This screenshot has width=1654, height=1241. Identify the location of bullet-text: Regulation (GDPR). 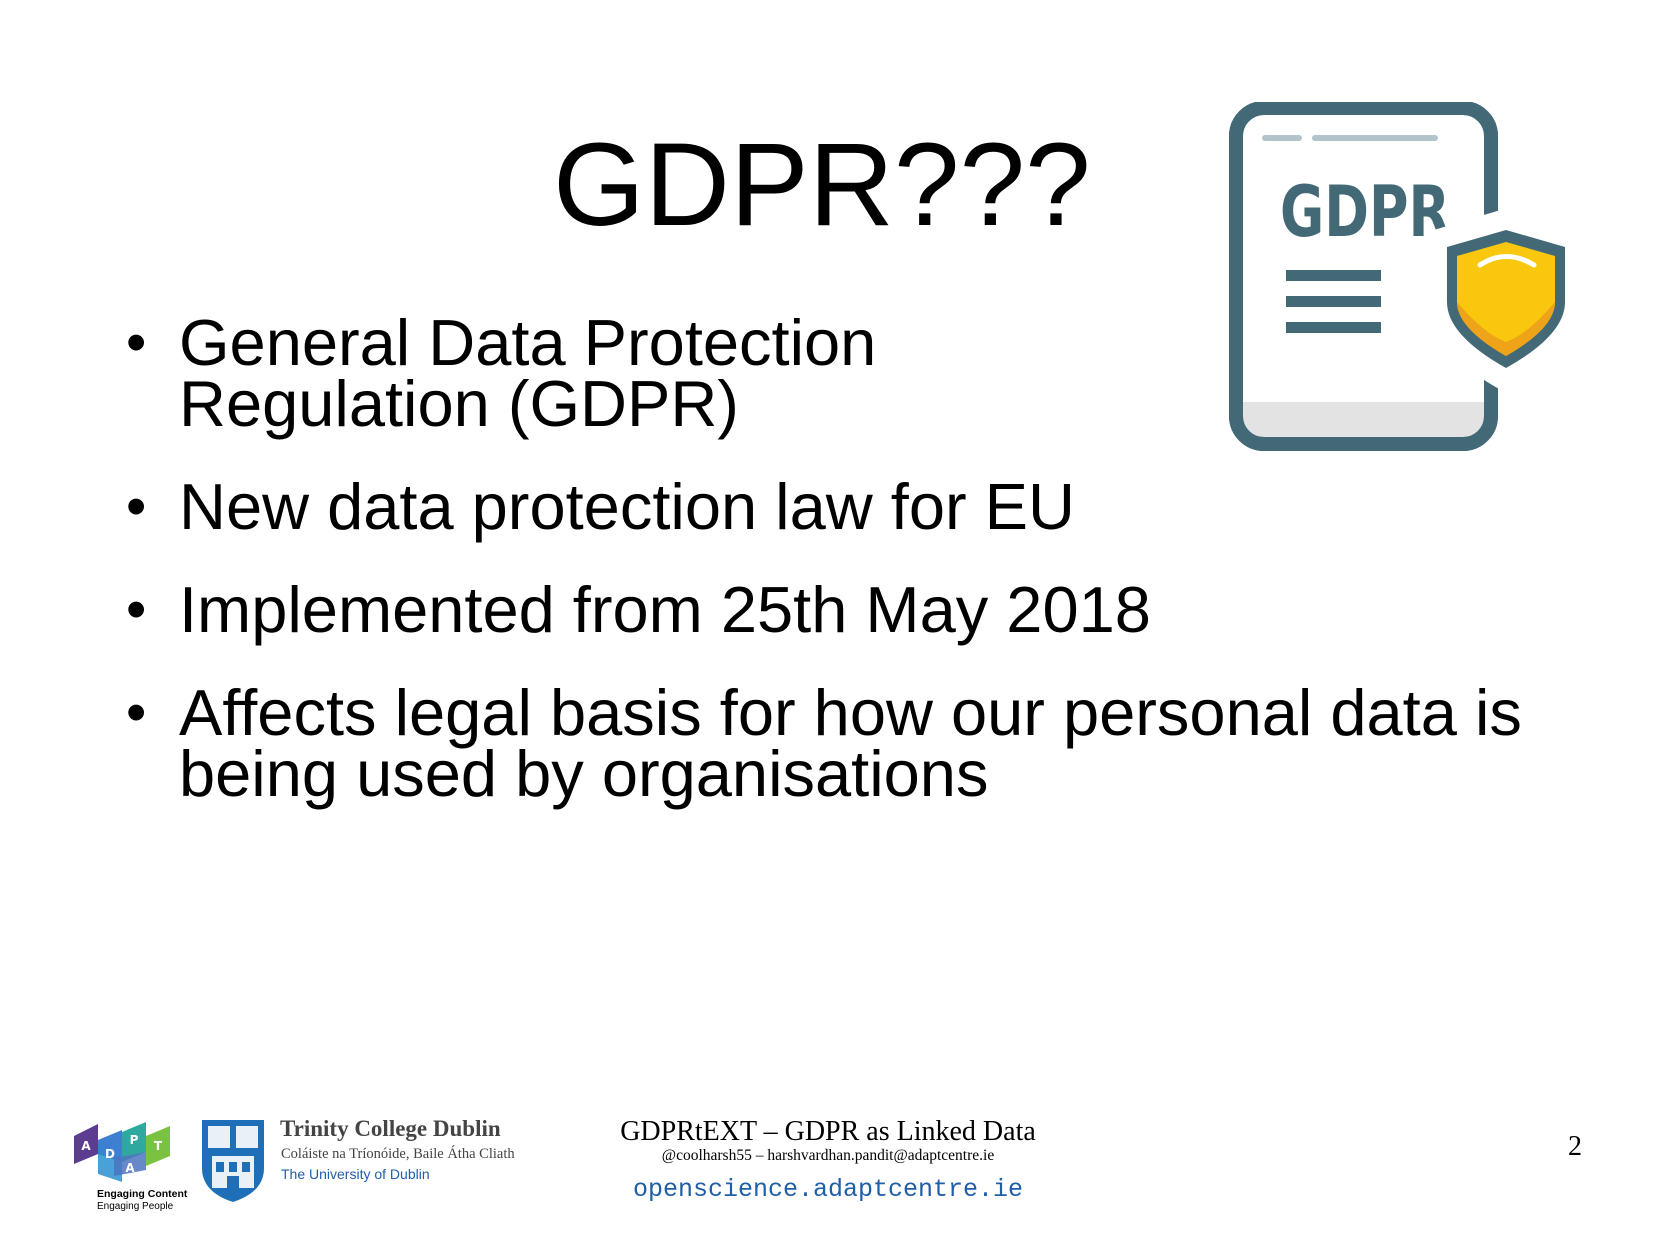
(459, 403).